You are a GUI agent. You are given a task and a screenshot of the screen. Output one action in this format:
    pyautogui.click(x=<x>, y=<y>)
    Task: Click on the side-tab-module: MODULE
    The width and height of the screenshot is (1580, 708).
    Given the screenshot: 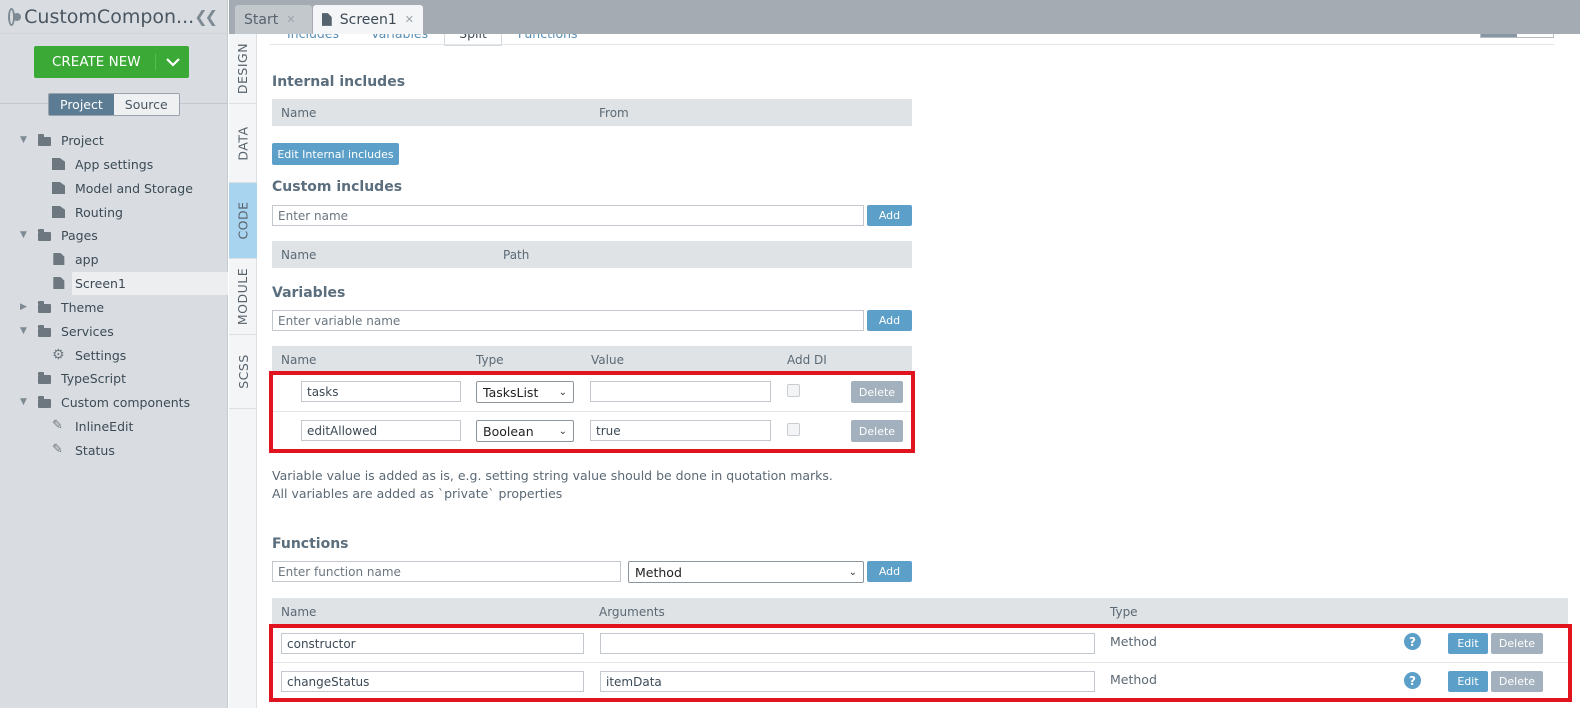 What is the action you would take?
    pyautogui.click(x=243, y=297)
    